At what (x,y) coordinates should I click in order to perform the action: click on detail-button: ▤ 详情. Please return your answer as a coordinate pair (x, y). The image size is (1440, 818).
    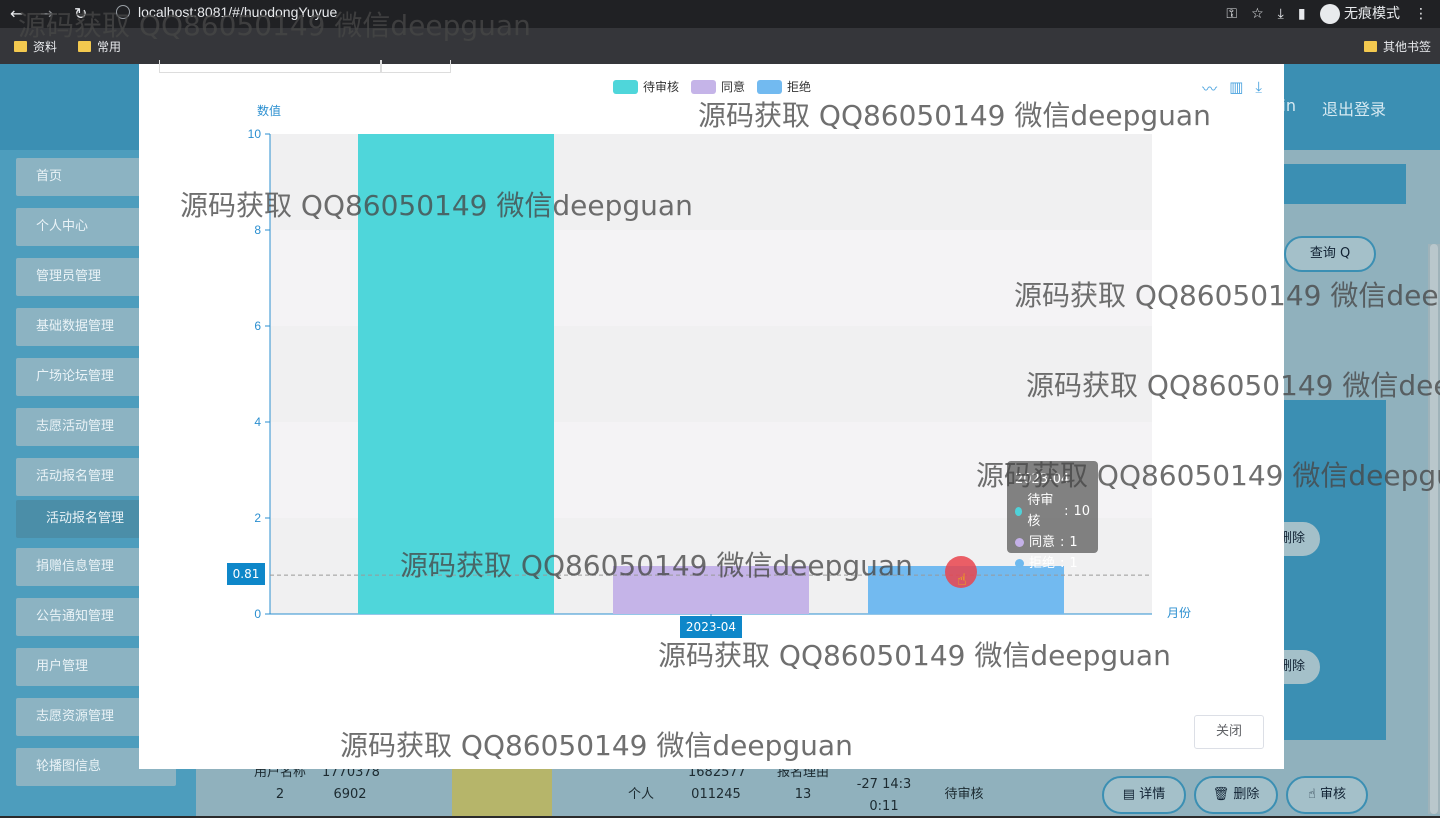
    Looking at the image, I should click on (1144, 795).